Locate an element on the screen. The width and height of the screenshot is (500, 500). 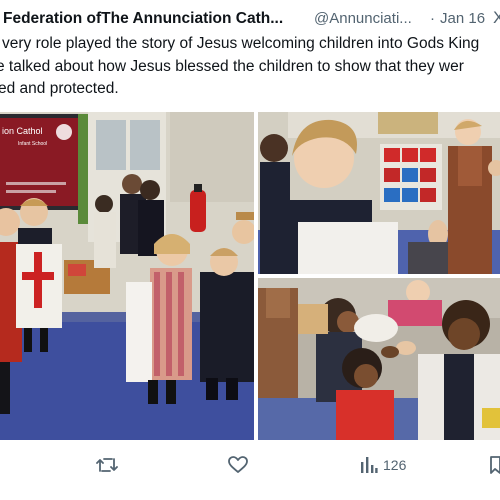
retweet-button is located at coordinates (107, 465).